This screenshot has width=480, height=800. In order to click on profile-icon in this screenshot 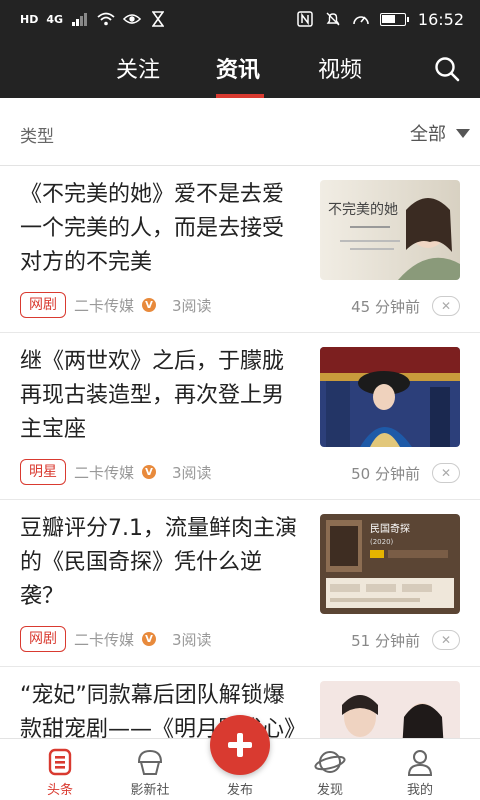, I will do `click(420, 762)`.